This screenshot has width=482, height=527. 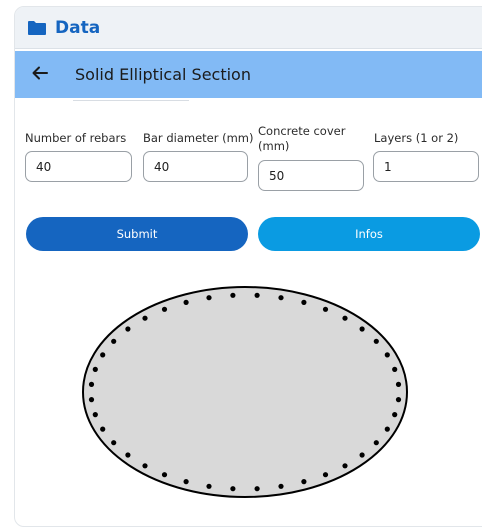 What do you see at coordinates (131, 100) in the screenshot?
I see `divider` at bounding box center [131, 100].